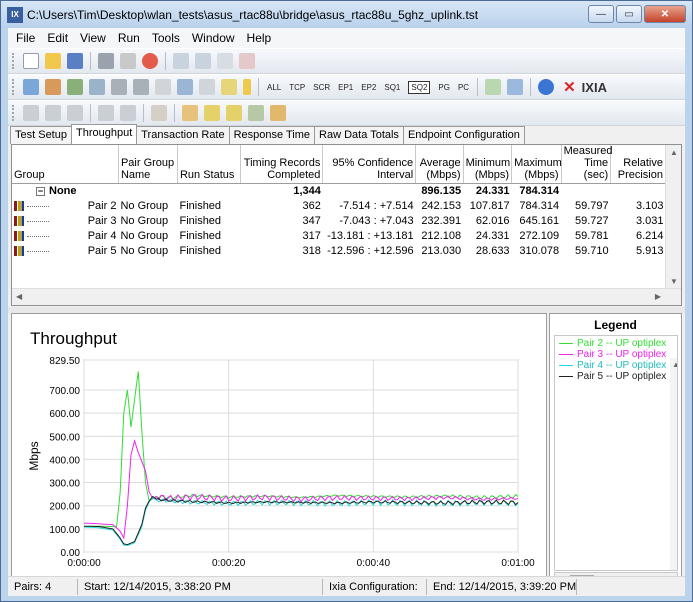 This screenshot has height=602, width=693. What do you see at coordinates (106, 113) in the screenshot?
I see `grid-icon` at bounding box center [106, 113].